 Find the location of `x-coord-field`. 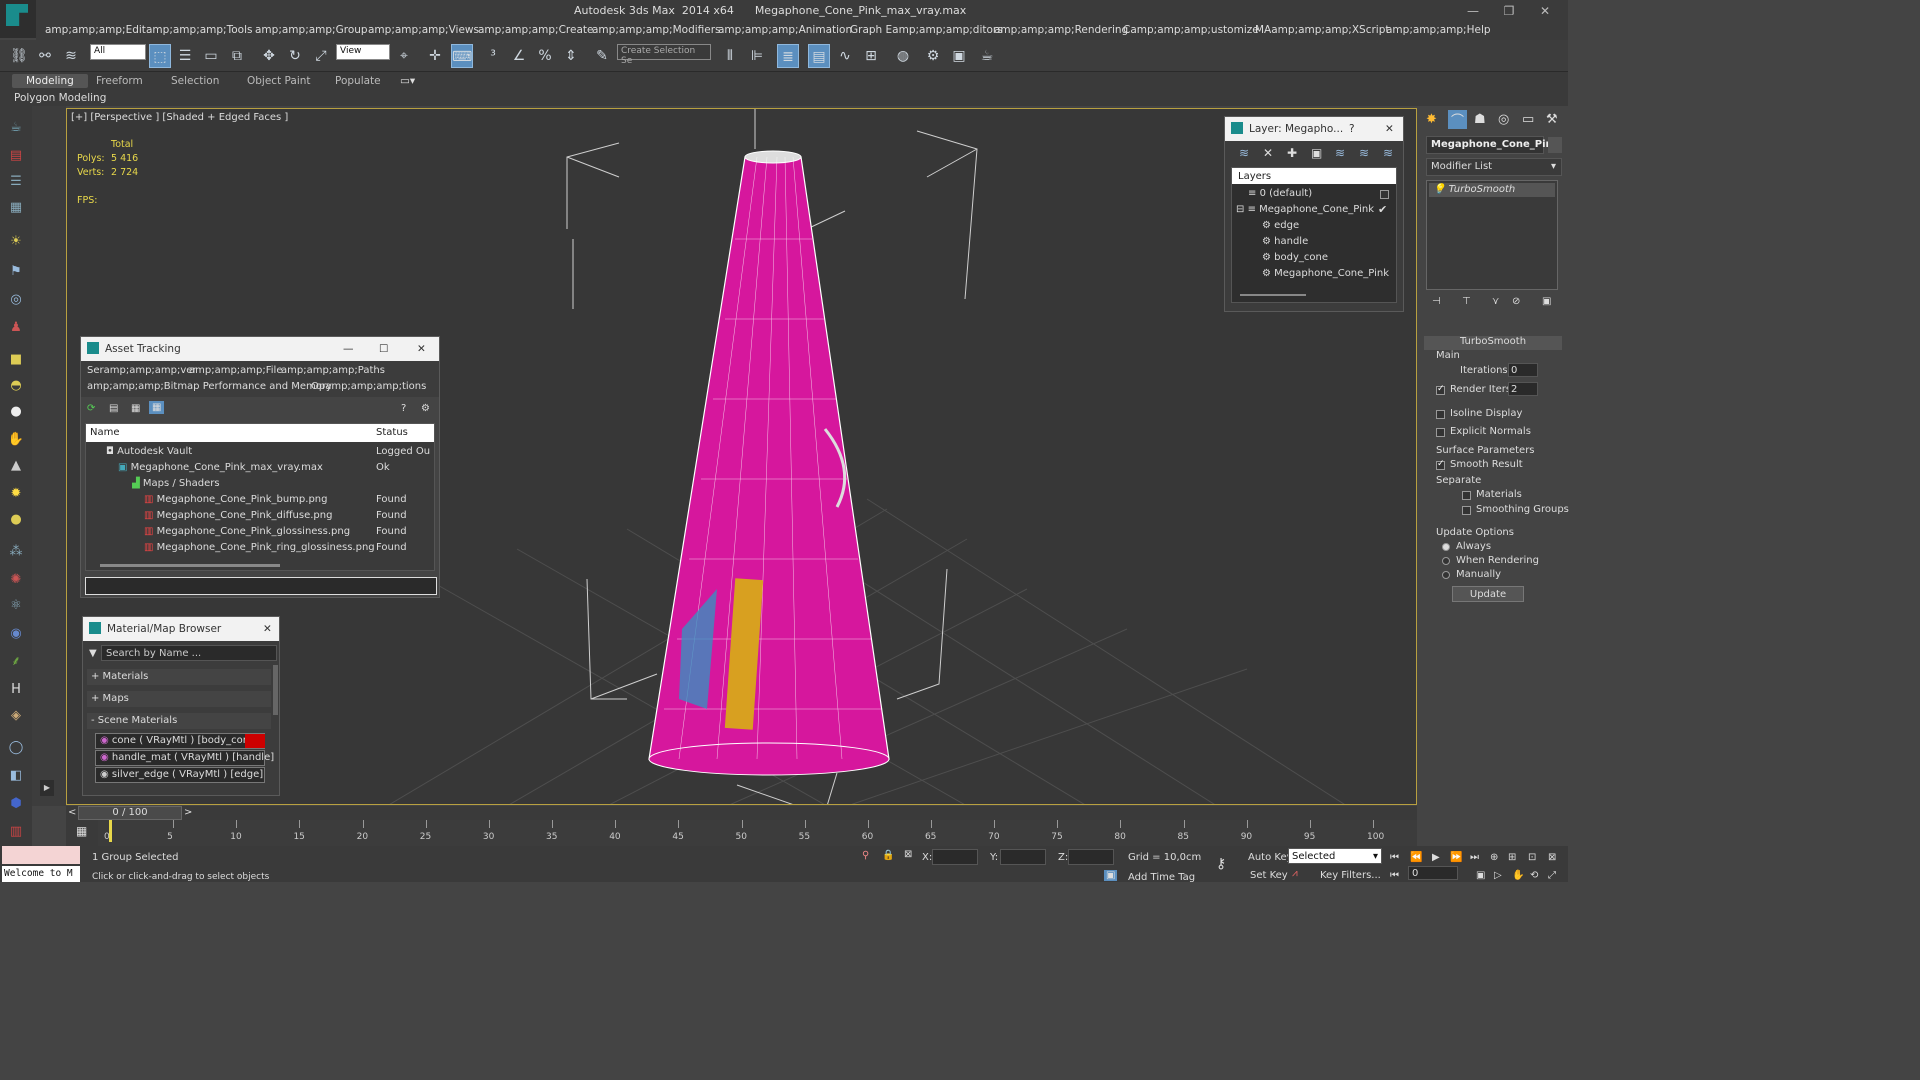

x-coord-field is located at coordinates (955, 857).